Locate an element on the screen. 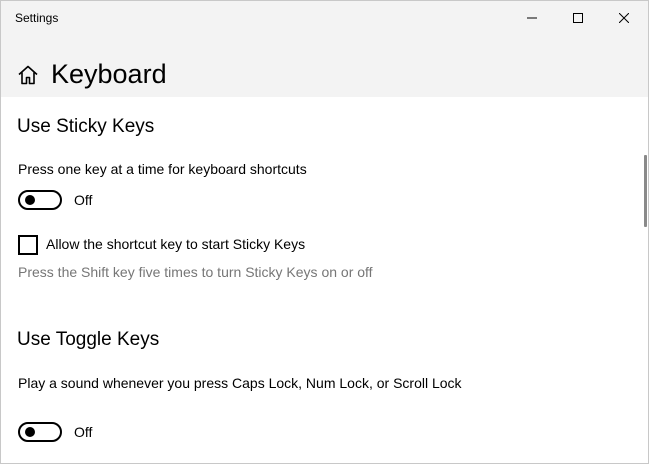  toggle-keys-toggle-state: Off is located at coordinates (83, 432).